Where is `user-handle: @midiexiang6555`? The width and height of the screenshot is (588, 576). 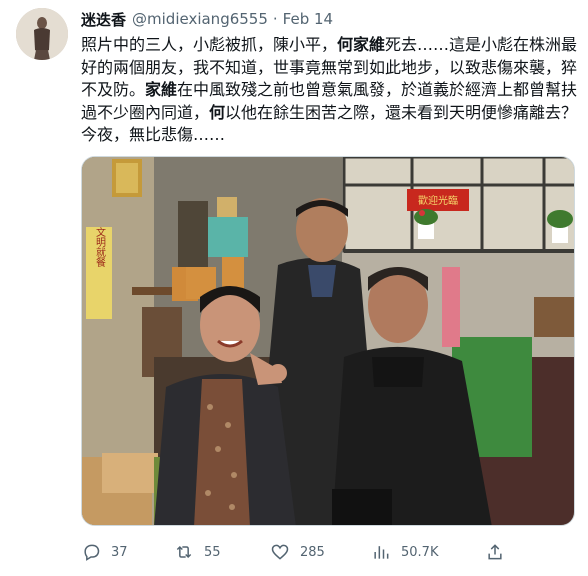
user-handle: @midiexiang6555 is located at coordinates (200, 19).